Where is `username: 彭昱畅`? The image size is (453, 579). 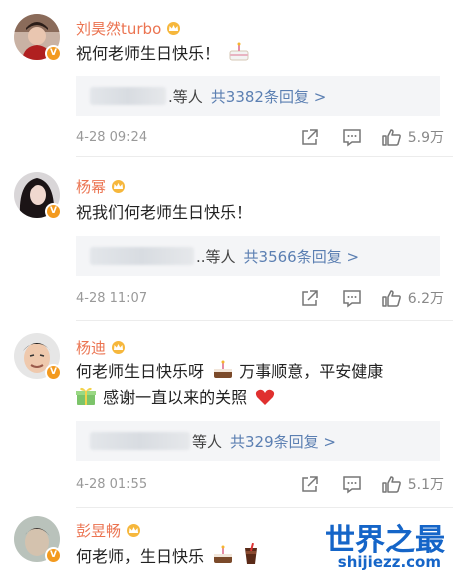
username: 彭昱畅 is located at coordinates (98, 530).